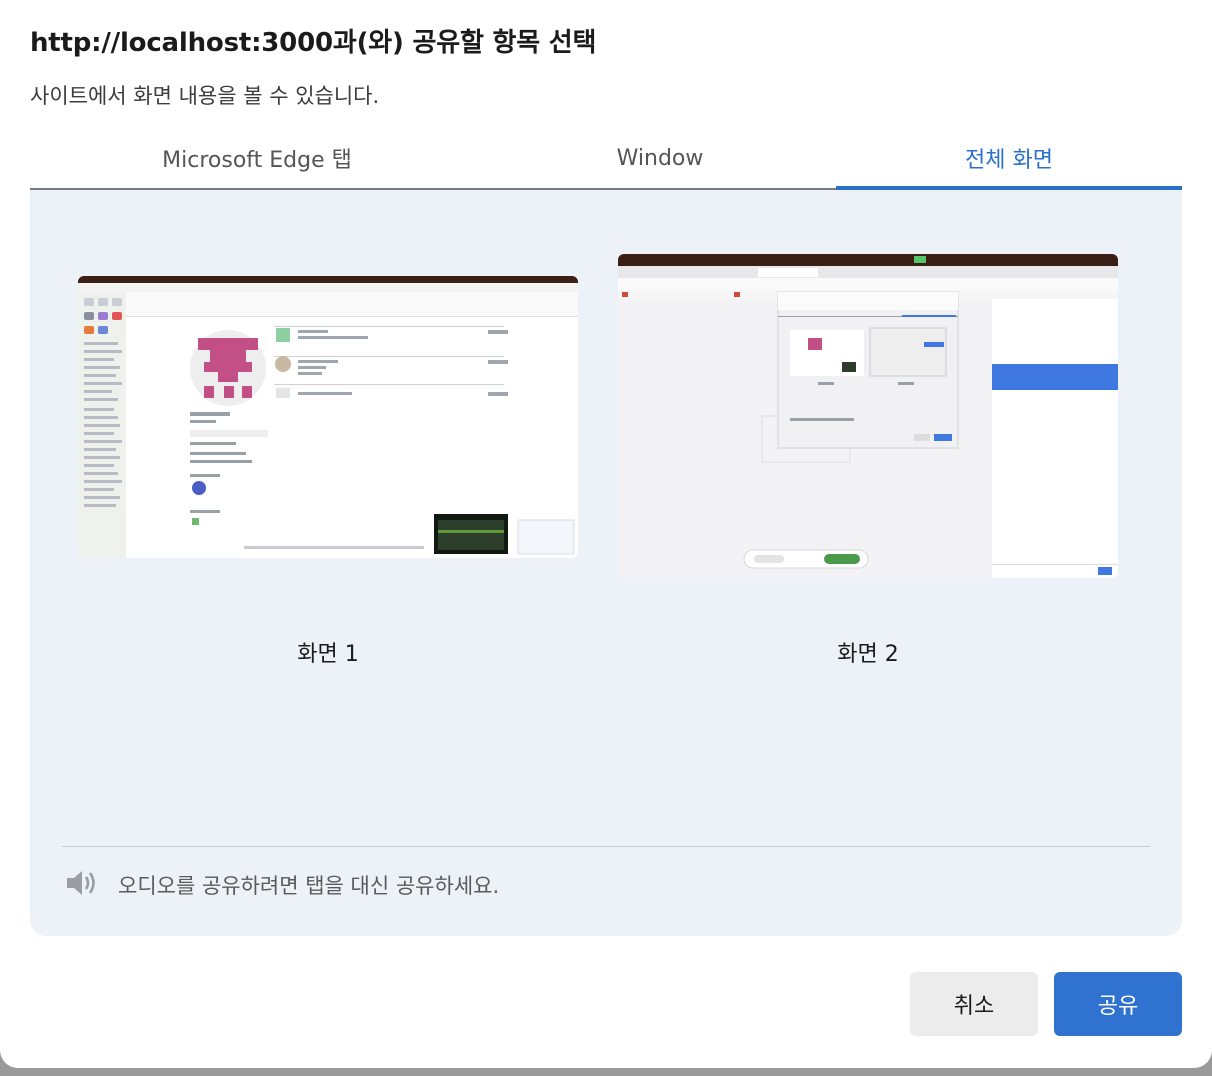 Image resolution: width=1212 pixels, height=1076 pixels. Describe the element at coordinates (1118, 1004) in the screenshot. I see `share-button: 공유` at that location.